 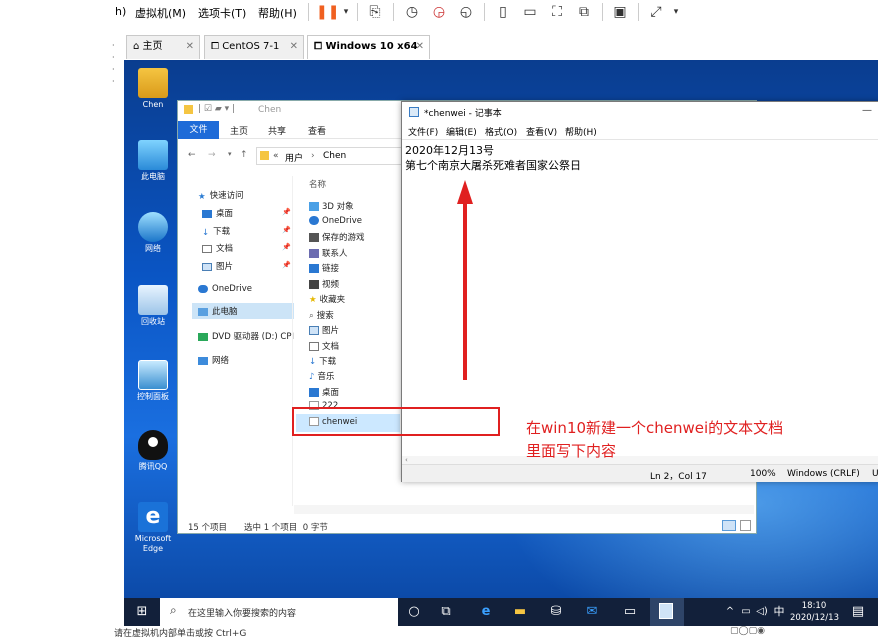 I want to click on tab-windows10: ⧠ Windows 10 x64 ✕, so click(x=368, y=47).